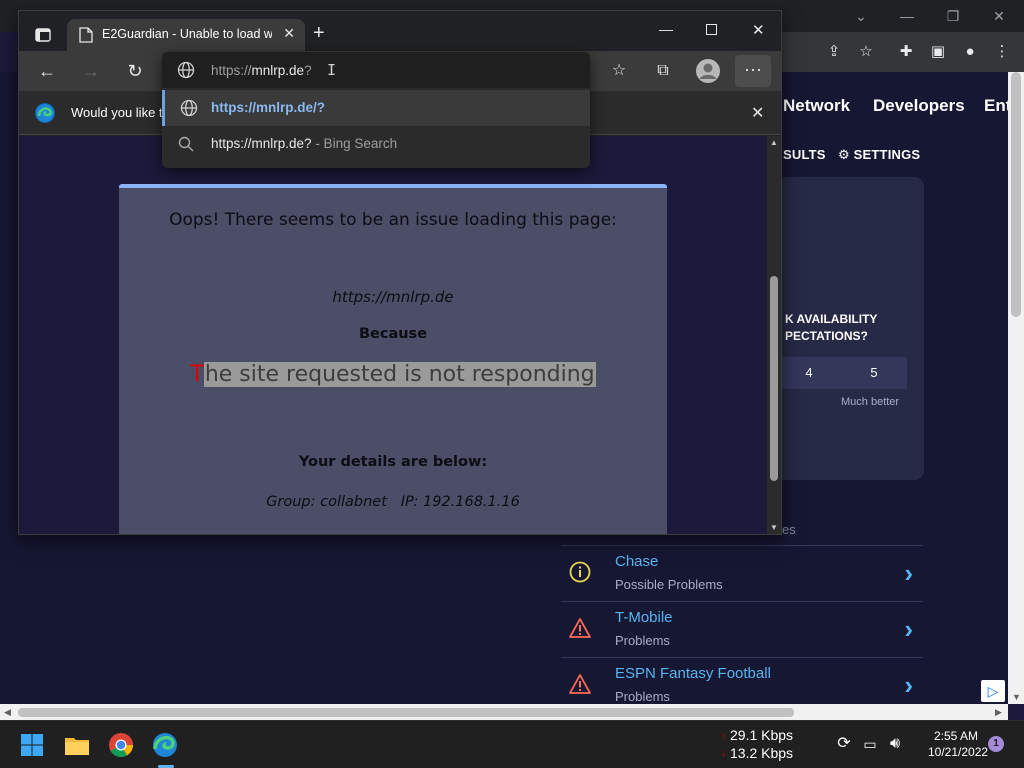 This screenshot has height=768, width=1024. Describe the element at coordinates (874, 373) in the screenshot. I see `rating-button-5: 5` at that location.